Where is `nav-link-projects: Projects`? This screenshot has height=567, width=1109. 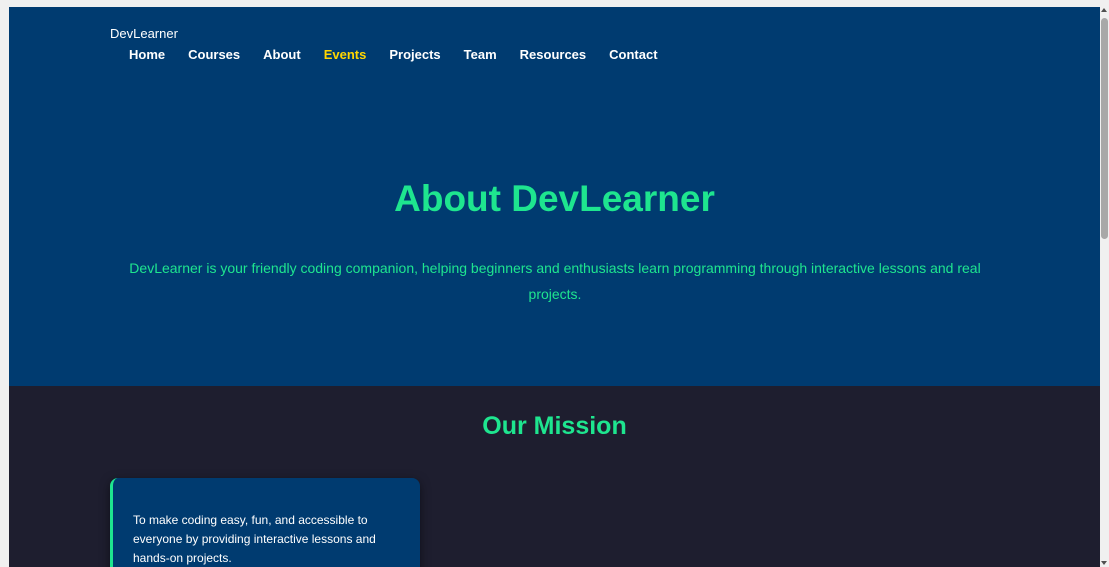
nav-link-projects: Projects is located at coordinates (414, 54).